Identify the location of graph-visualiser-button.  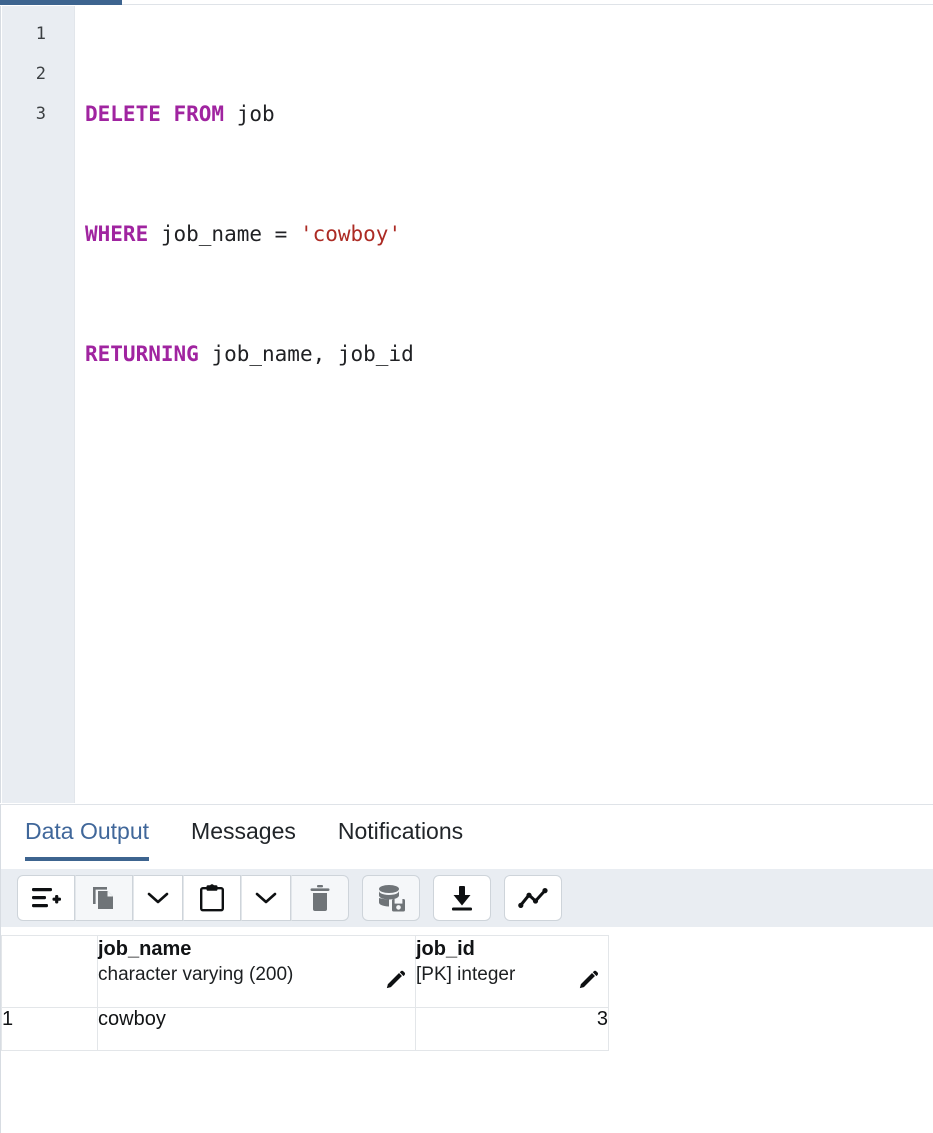
(533, 898).